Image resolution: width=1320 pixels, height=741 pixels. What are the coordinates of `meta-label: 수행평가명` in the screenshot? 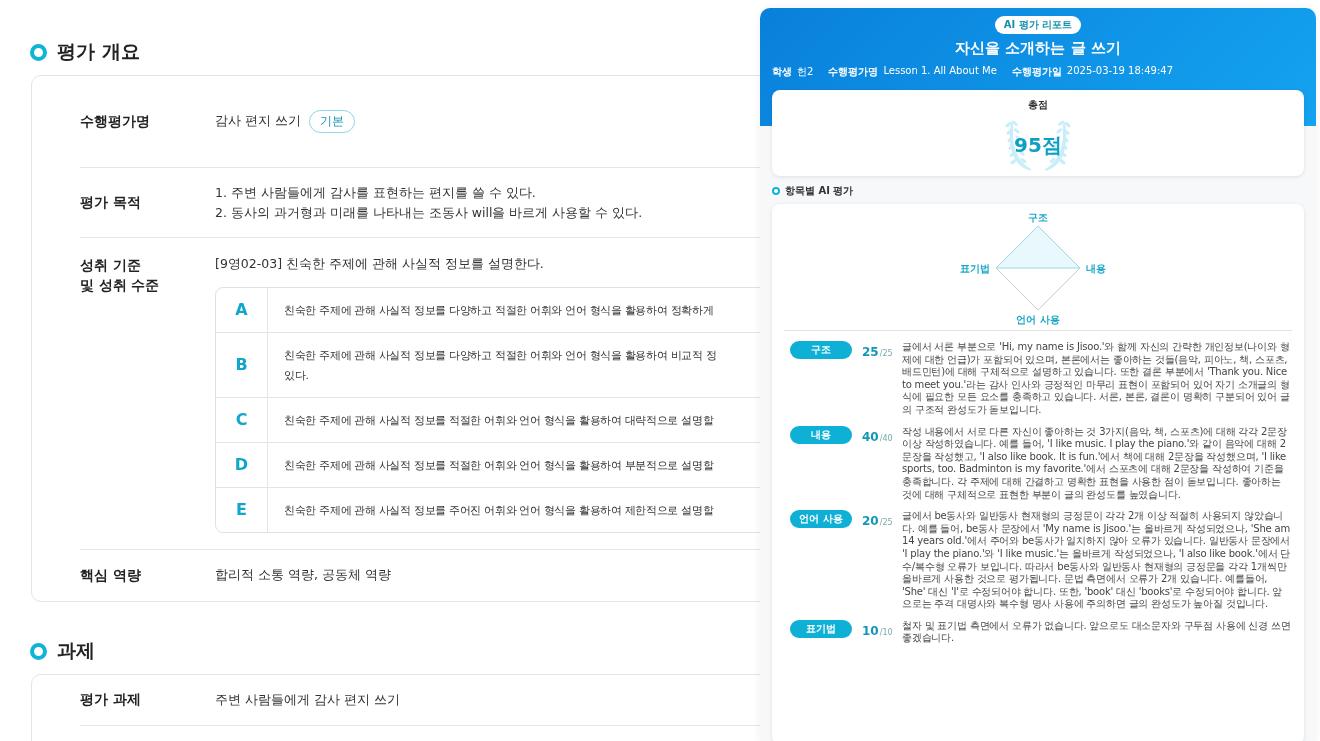 It's located at (853, 72).